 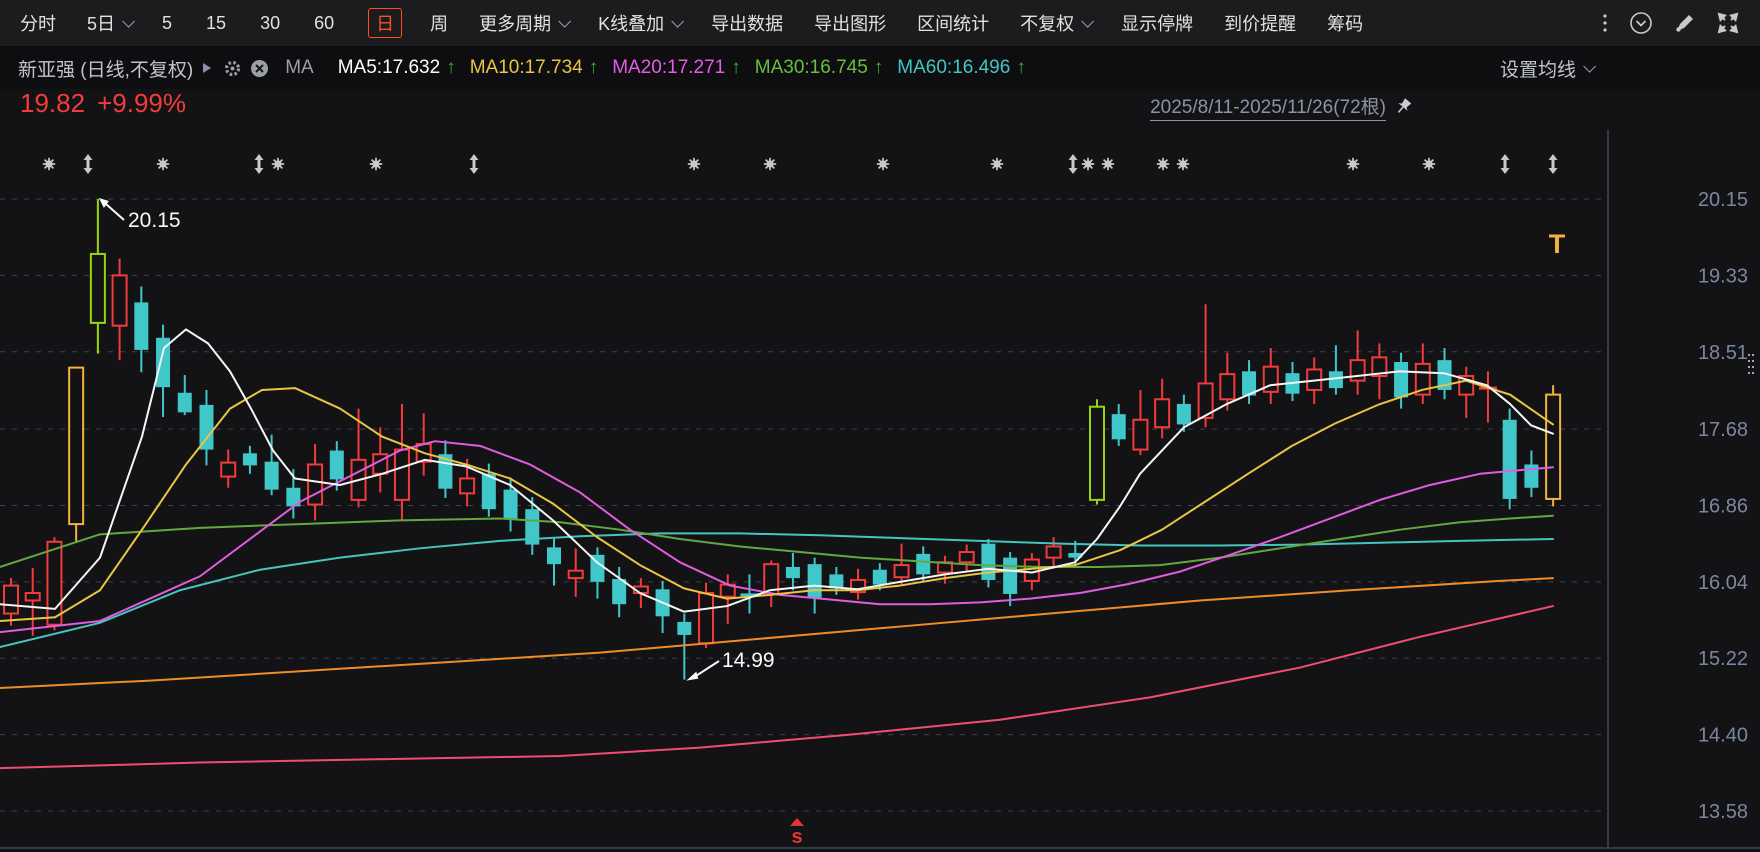 What do you see at coordinates (797, 822) in the screenshot?
I see `sell-signal-triangle` at bounding box center [797, 822].